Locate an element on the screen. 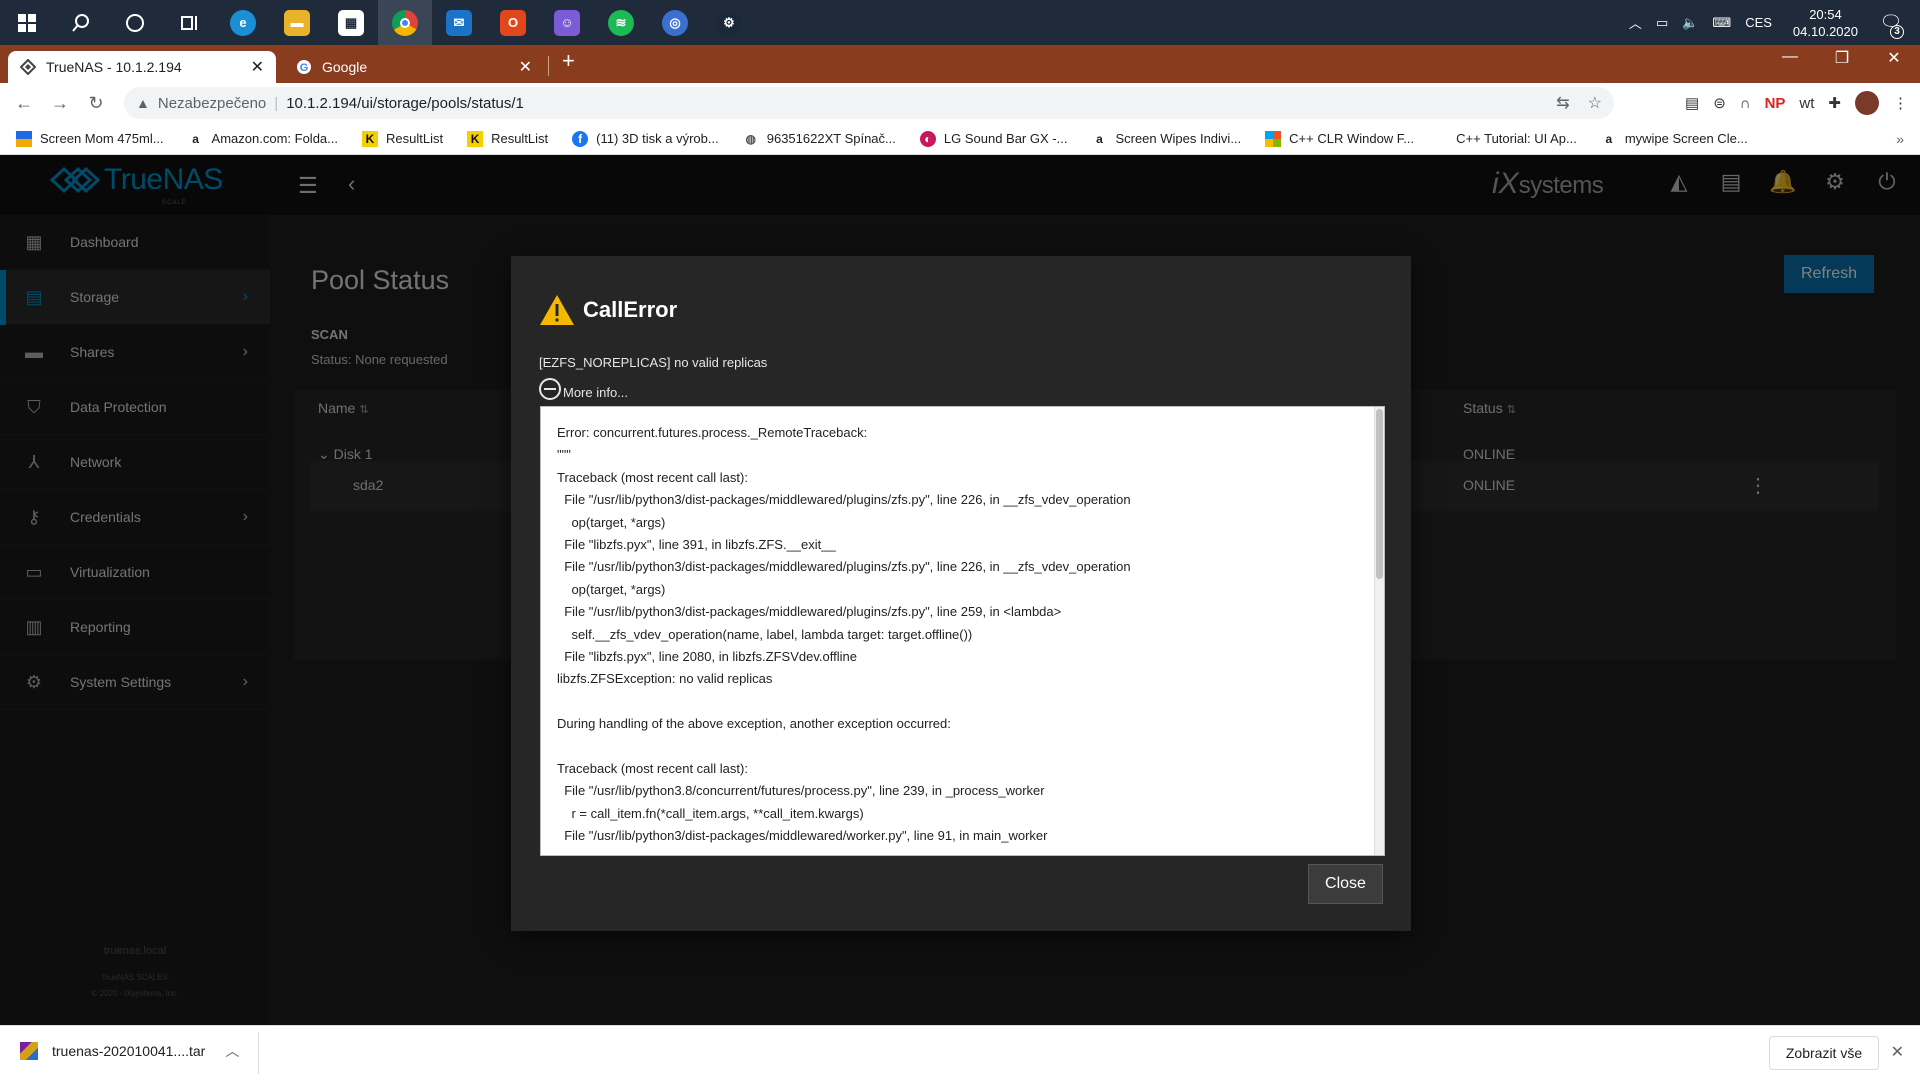 This screenshot has width=1920, height=1080. file-explorer-icon: ▬ is located at coordinates (297, 22).